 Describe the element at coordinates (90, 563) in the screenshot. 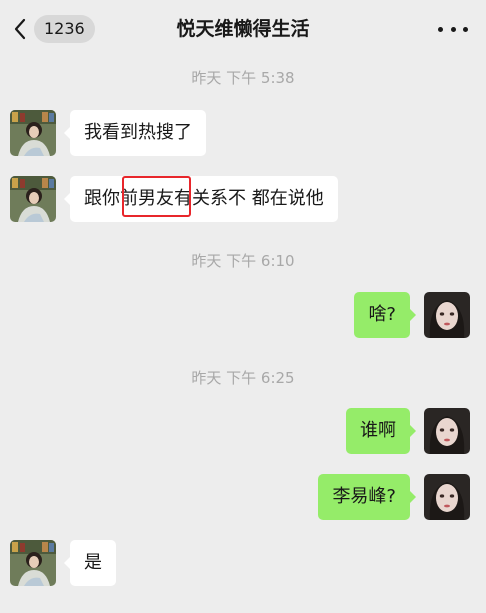

I see `message-bubble-received: 是` at that location.